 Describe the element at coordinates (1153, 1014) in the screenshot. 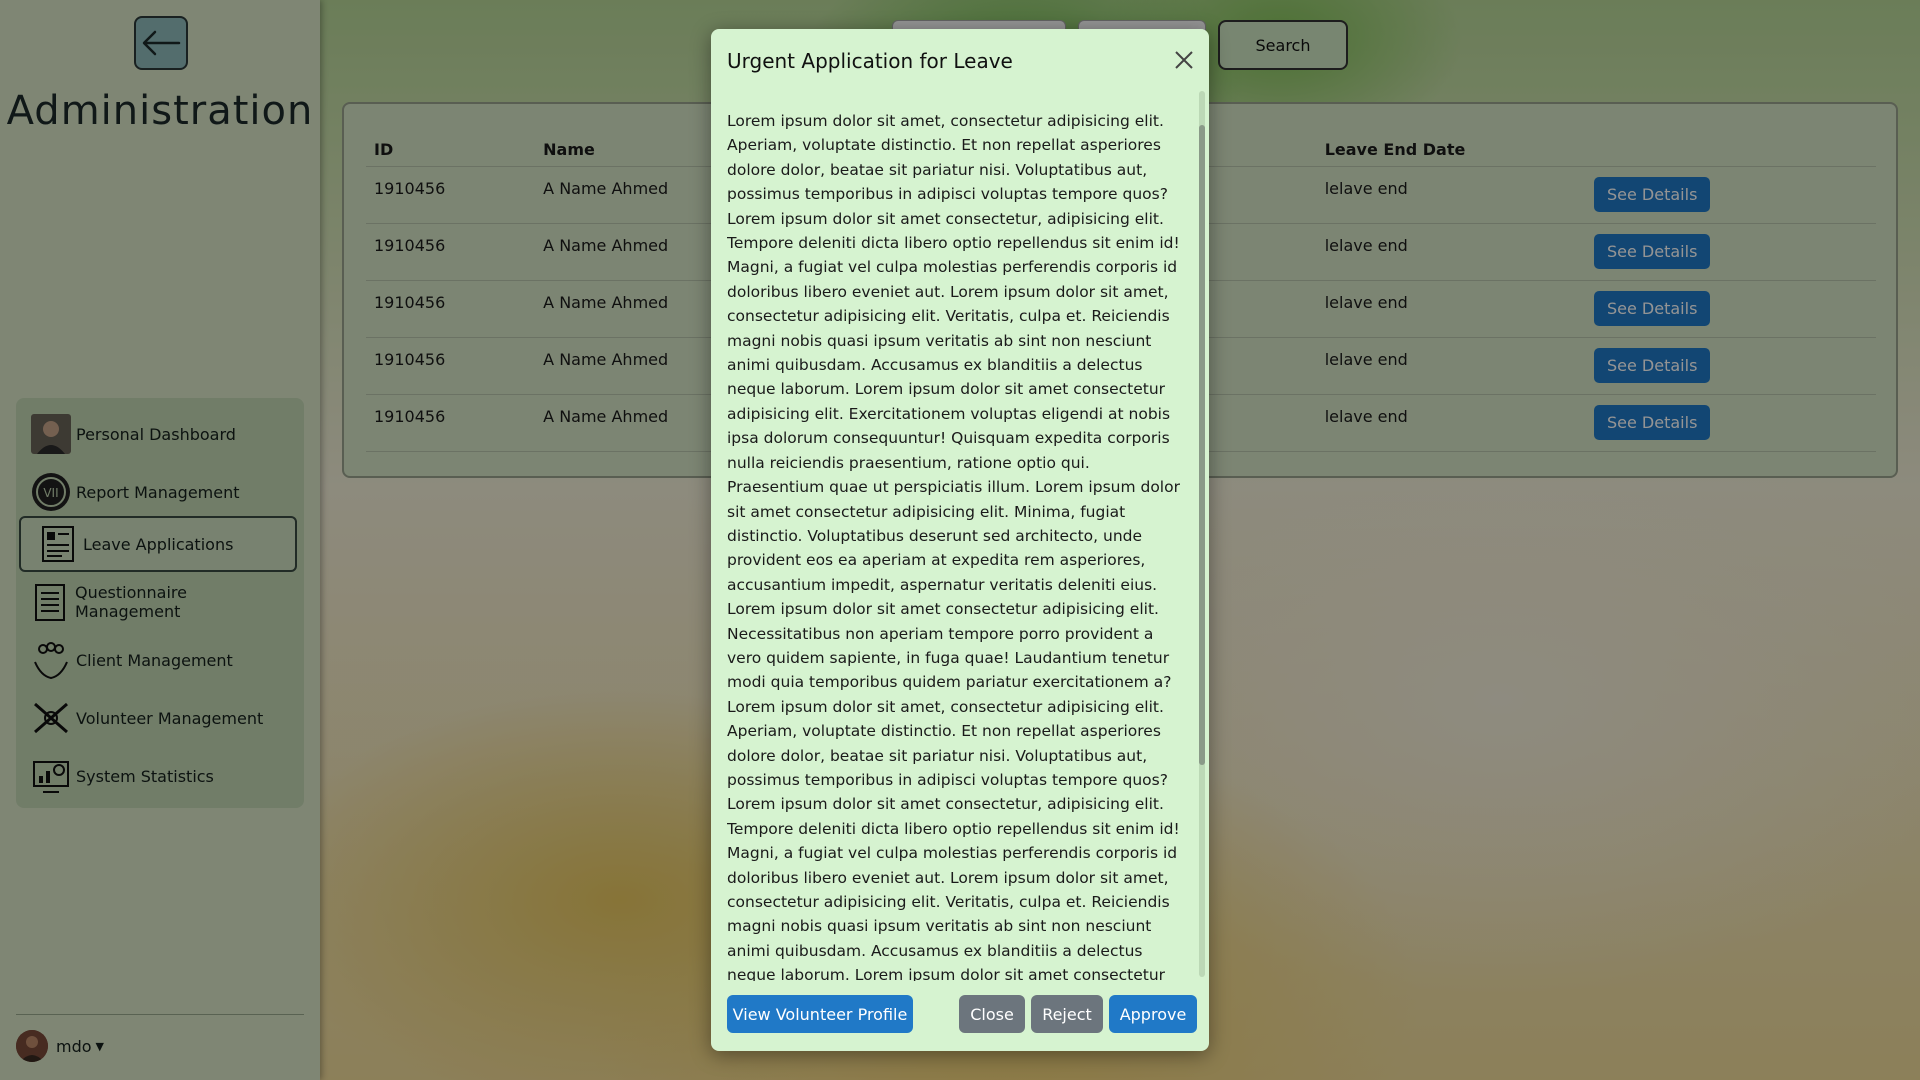

I see `approve-button: Approve` at that location.